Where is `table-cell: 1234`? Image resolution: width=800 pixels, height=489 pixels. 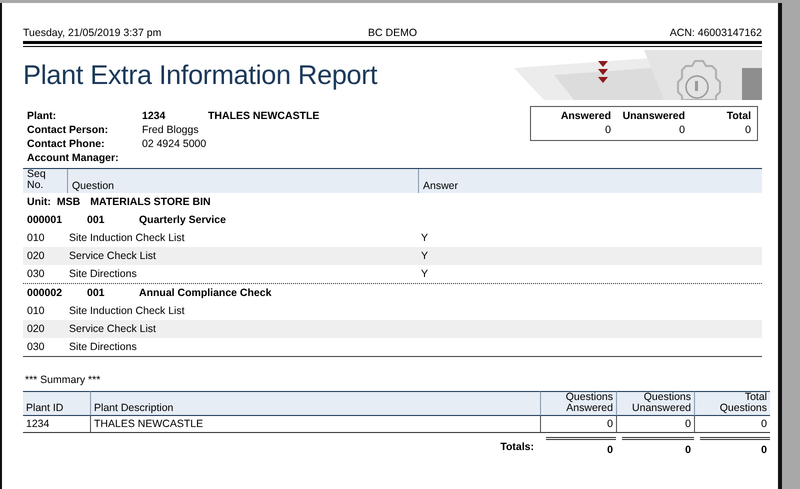 table-cell: 1234 is located at coordinates (56, 424).